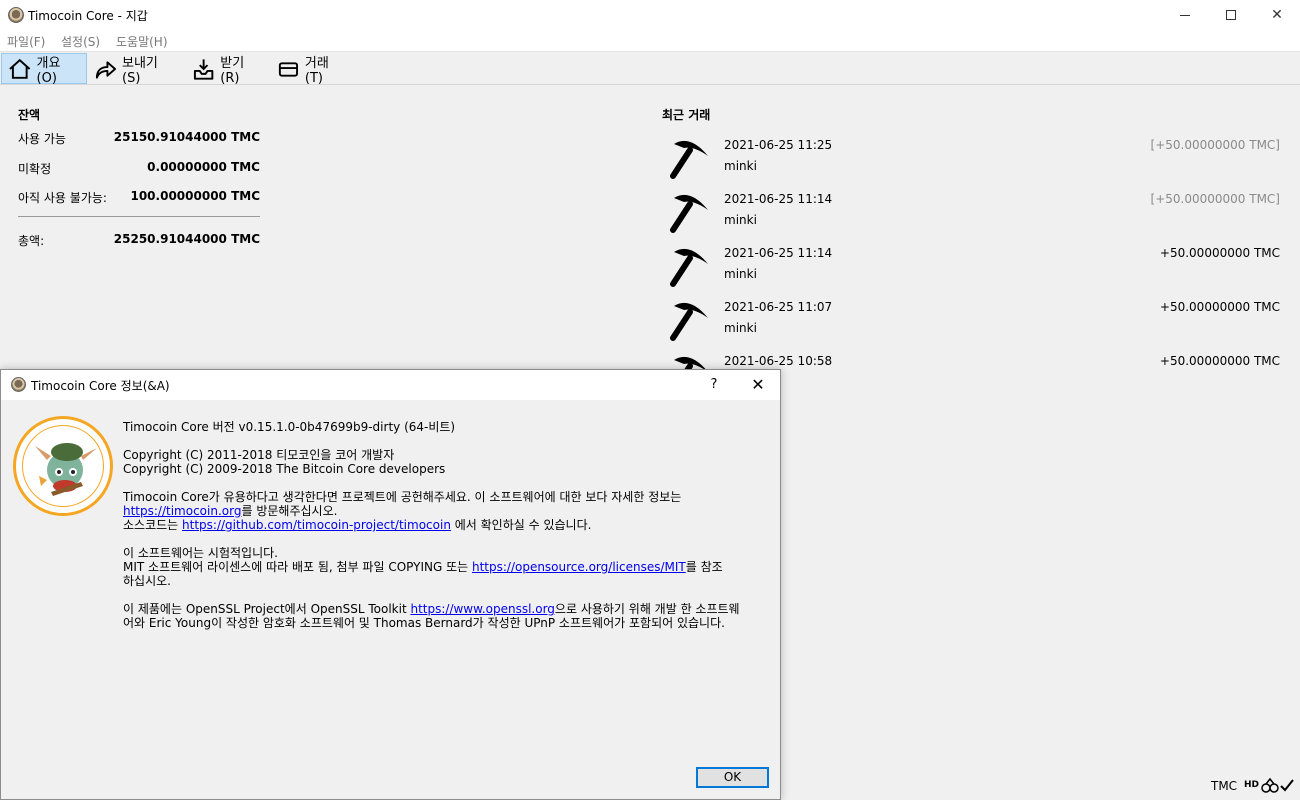 The image size is (1300, 800). Describe the element at coordinates (100, 386) in the screenshot. I see `dialog-title: Timocoin Core 정보(&A)` at that location.